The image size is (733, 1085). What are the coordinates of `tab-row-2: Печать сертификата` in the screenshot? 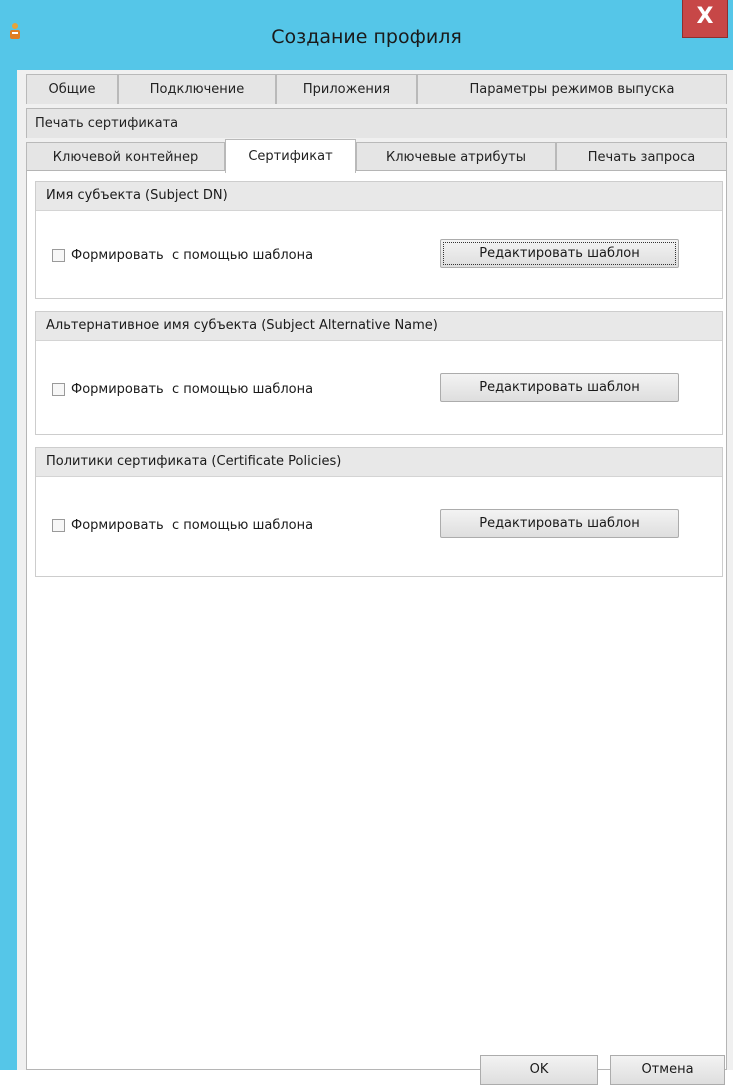 It's located at (376, 123).